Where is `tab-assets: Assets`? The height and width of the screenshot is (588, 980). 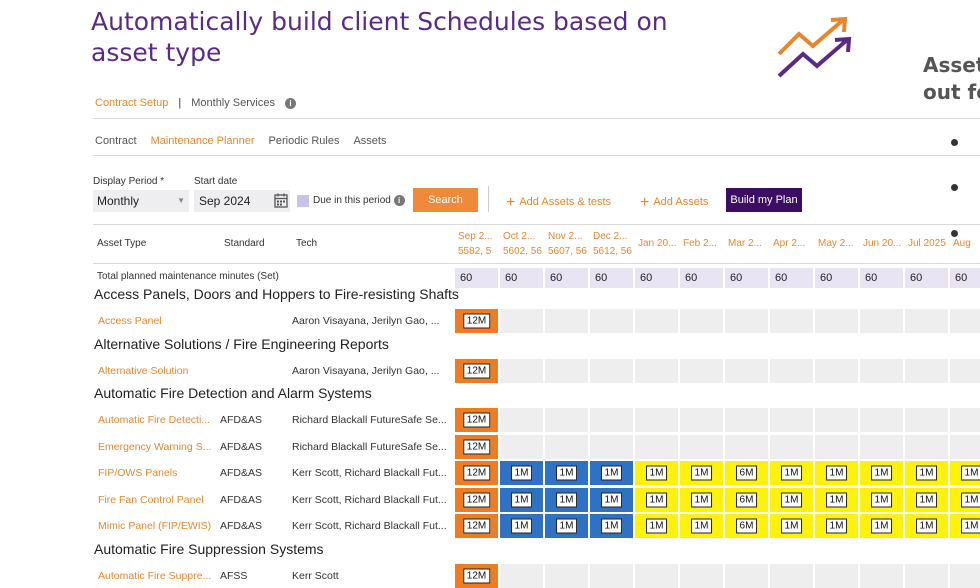 tab-assets: Assets is located at coordinates (369, 141).